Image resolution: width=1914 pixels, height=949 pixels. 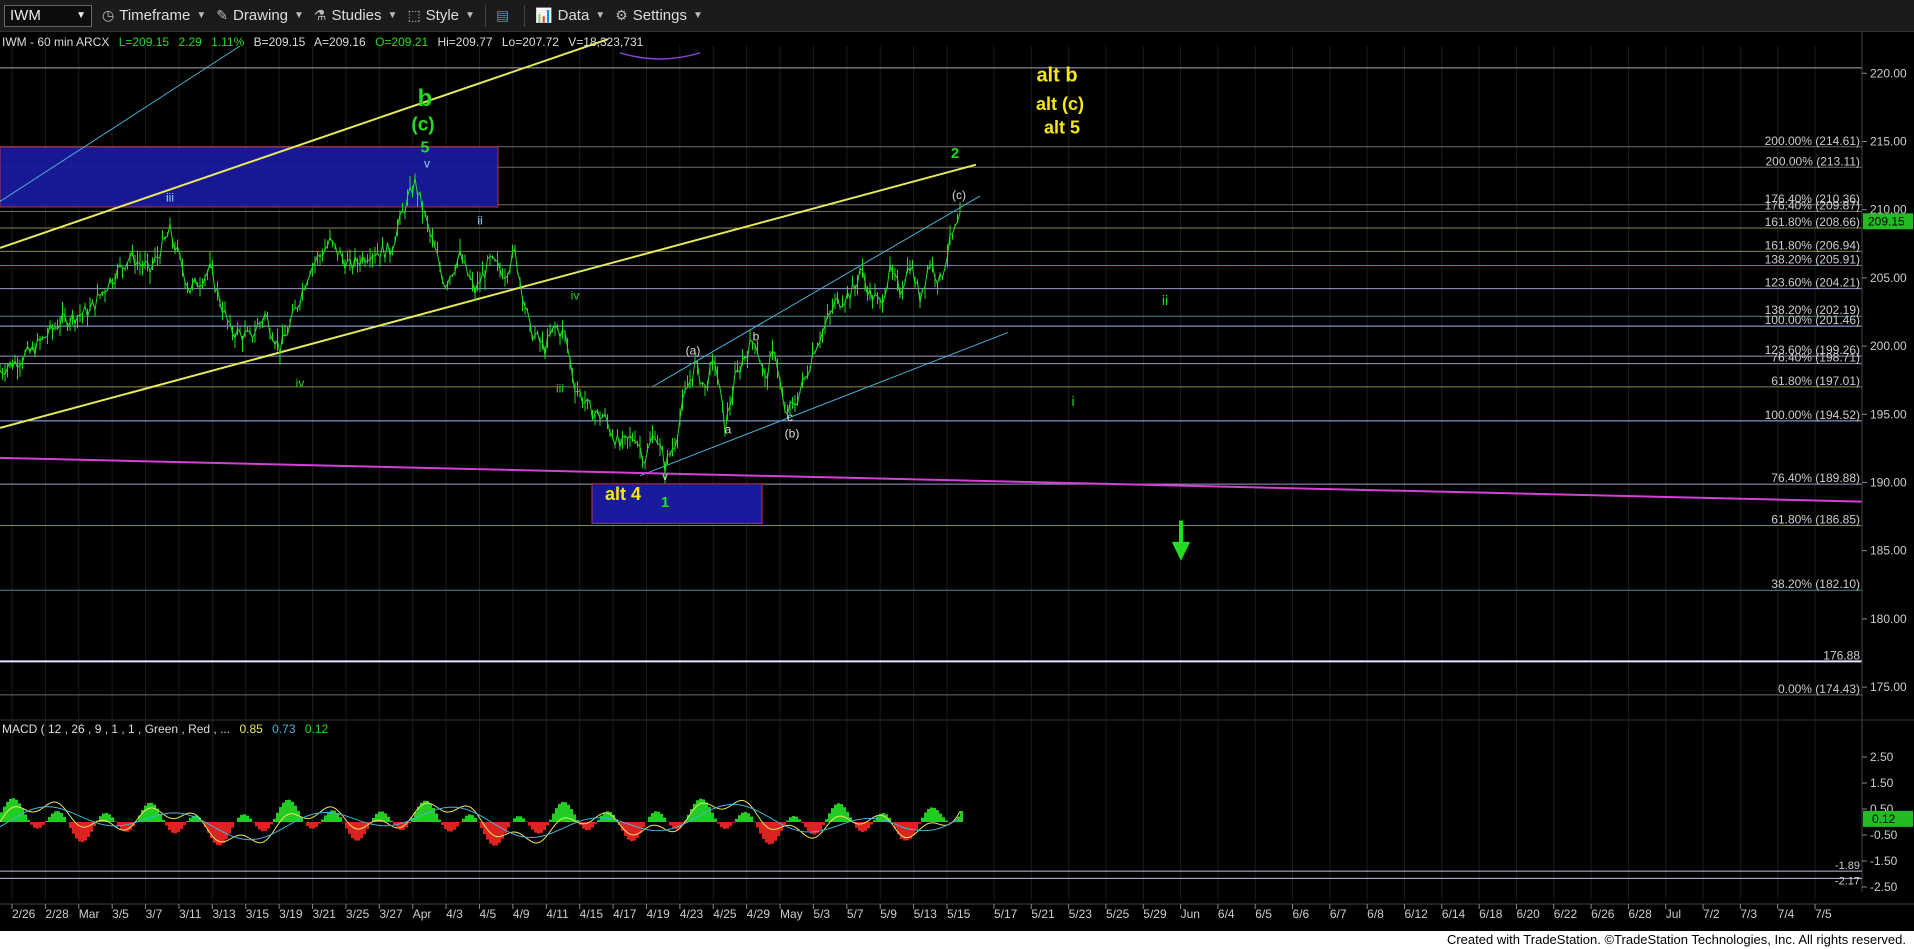 What do you see at coordinates (358, 914) in the screenshot?
I see `x-tick-label: 3/25` at bounding box center [358, 914].